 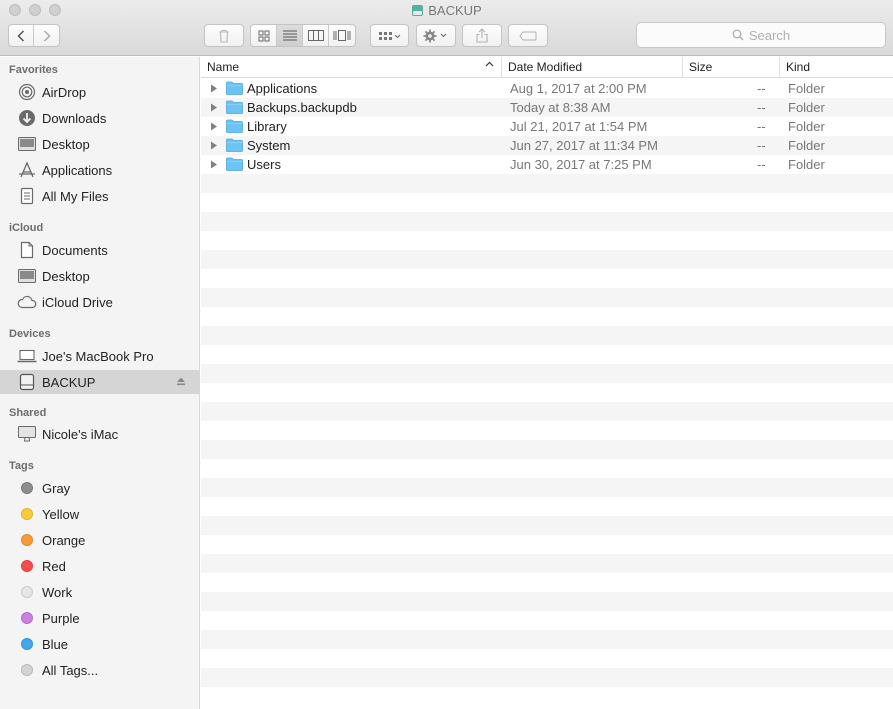 I want to click on sidebar-item-nicoles-imac: Nicole's iMac, so click(x=100, y=434).